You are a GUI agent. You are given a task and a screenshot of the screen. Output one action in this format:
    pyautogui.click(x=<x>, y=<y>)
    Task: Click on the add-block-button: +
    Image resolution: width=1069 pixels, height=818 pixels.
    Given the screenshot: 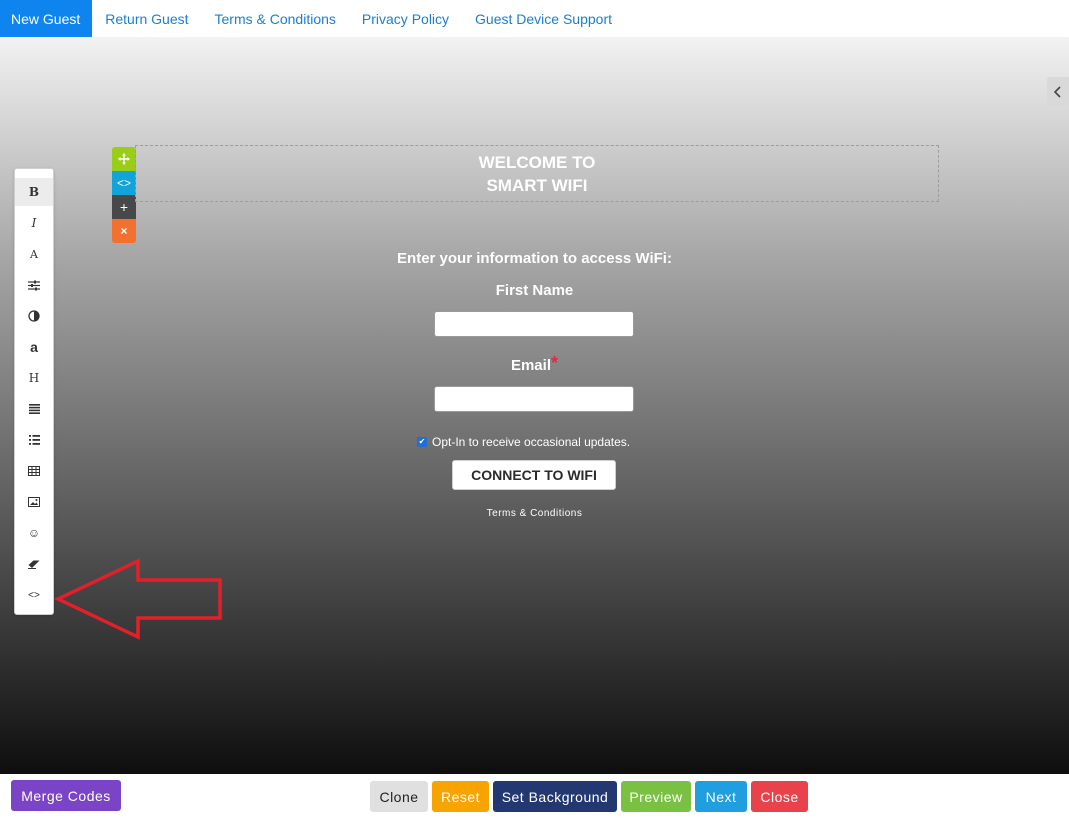 What is the action you would take?
    pyautogui.click(x=124, y=207)
    